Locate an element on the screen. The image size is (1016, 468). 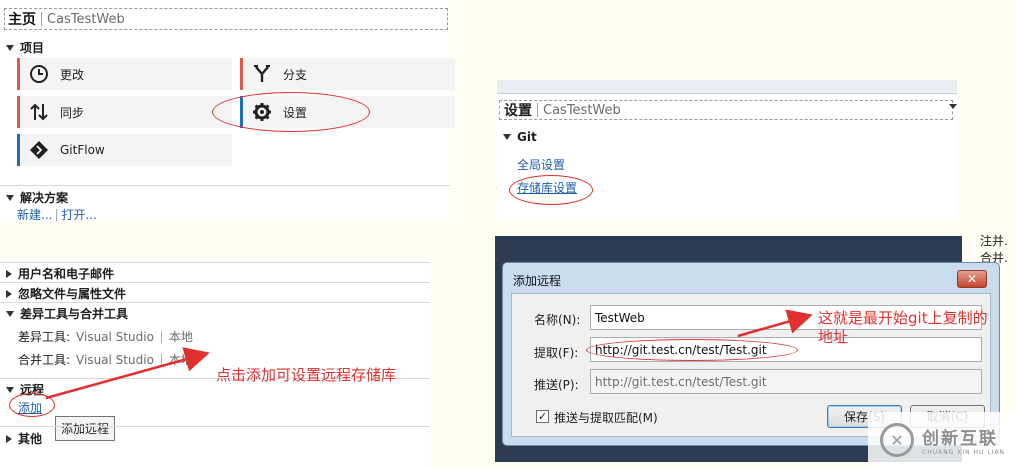
arrow-to-fetch is located at coordinates (775, 323).